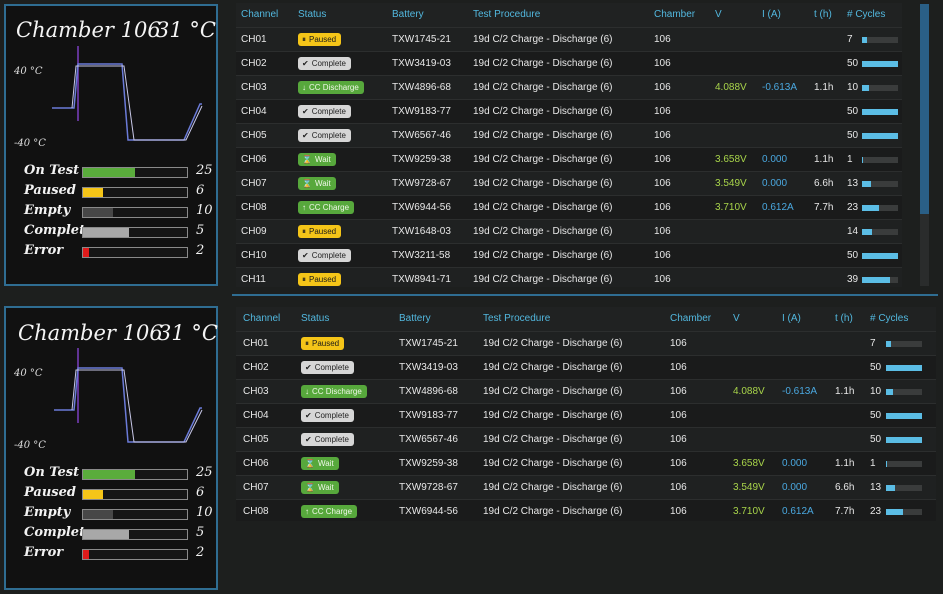 The height and width of the screenshot is (594, 943). I want to click on scrollbar-thumb, so click(924, 109).